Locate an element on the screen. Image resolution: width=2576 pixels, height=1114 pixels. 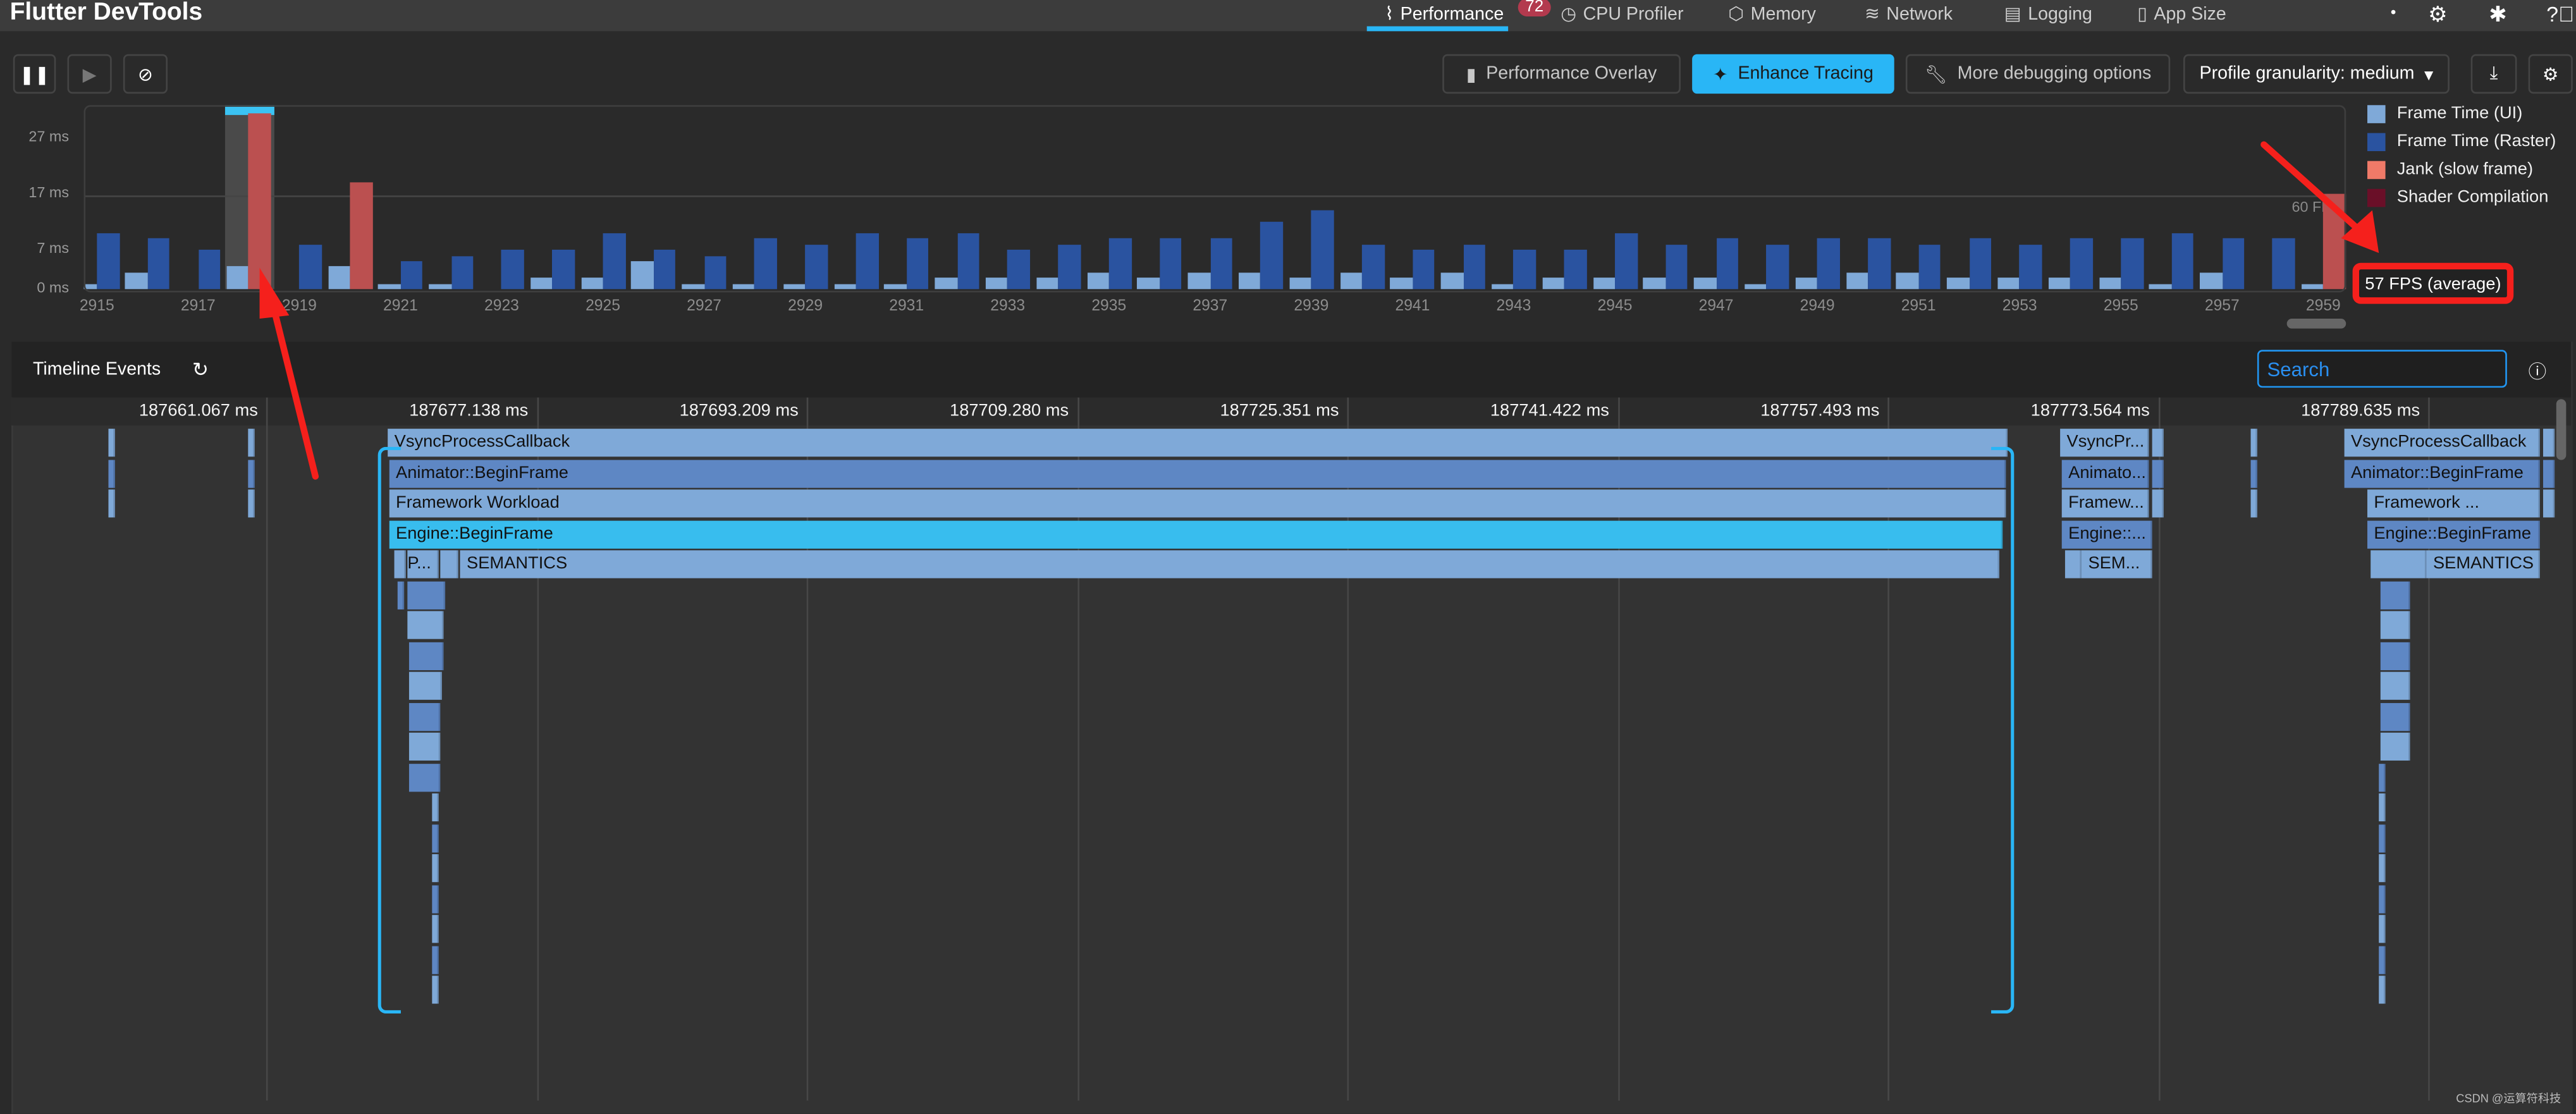
watermark: CSDN @运算符科技 is located at coordinates (2508, 1100).